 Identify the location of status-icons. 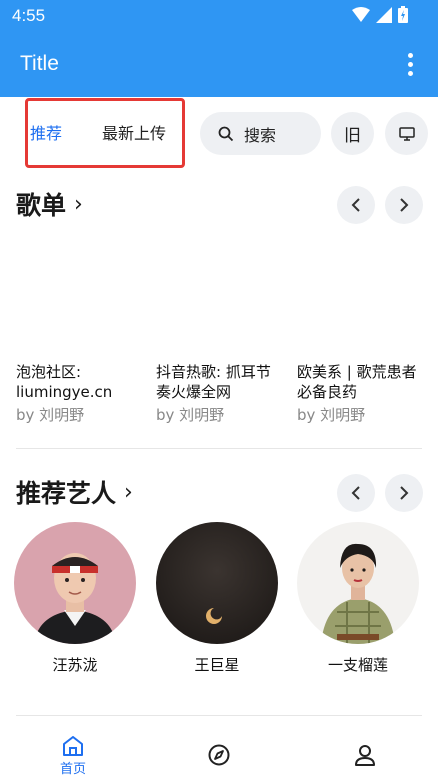
(380, 14).